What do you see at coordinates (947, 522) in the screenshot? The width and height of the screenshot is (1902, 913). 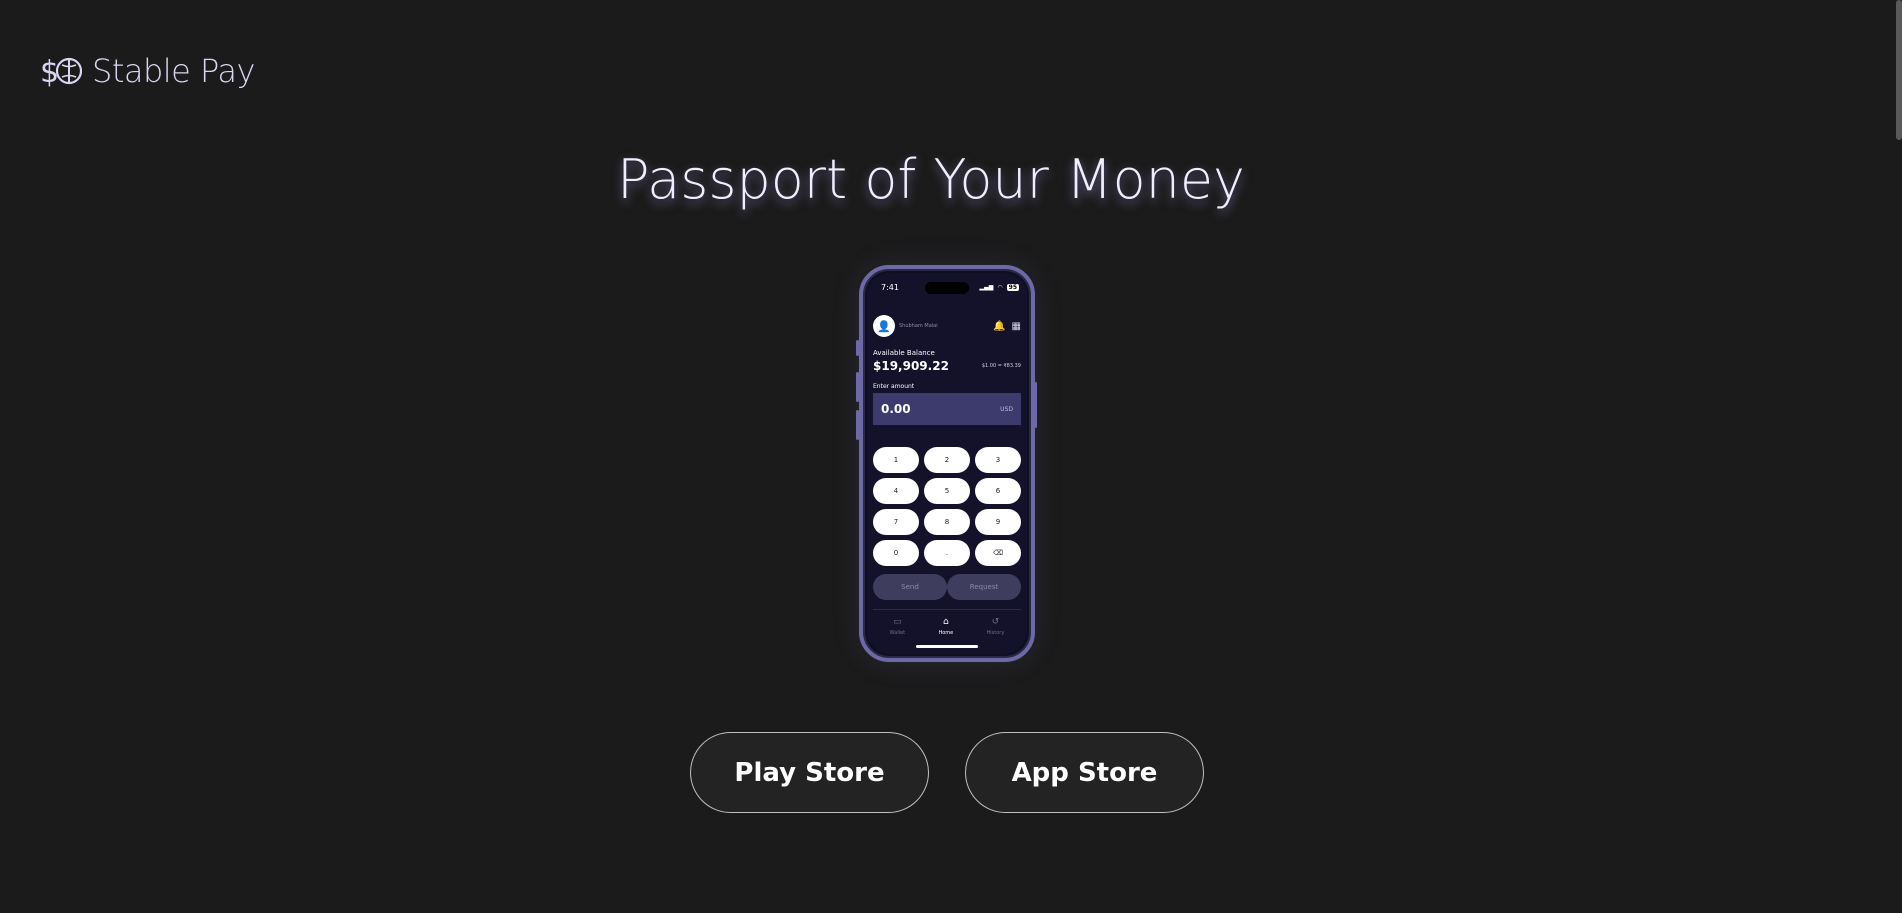 I see `keypad-key-8: 8` at bounding box center [947, 522].